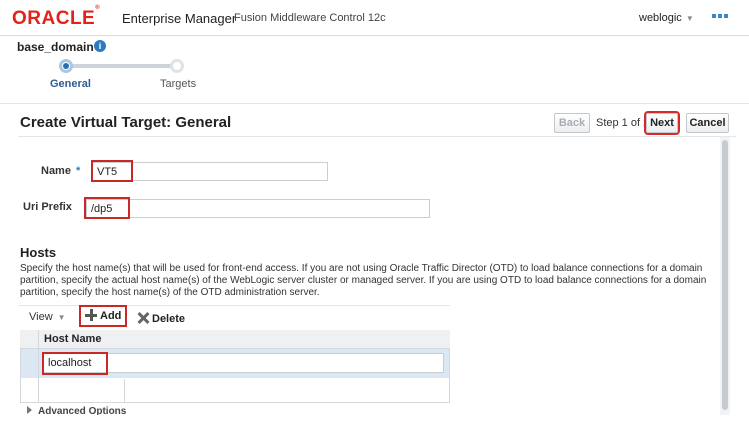  I want to click on info-icon: i, so click(100, 46).